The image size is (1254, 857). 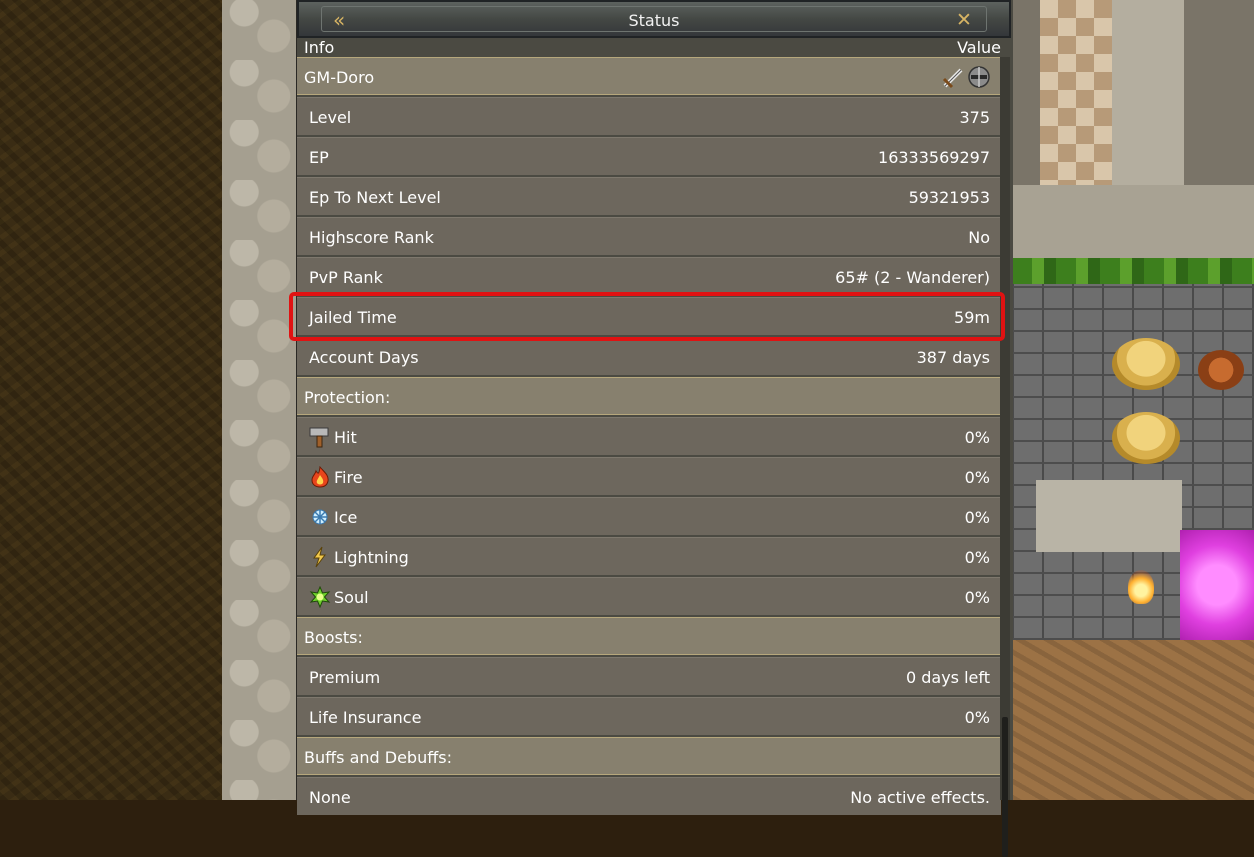 I want to click on background-stone-block, so click(x=1109, y=516).